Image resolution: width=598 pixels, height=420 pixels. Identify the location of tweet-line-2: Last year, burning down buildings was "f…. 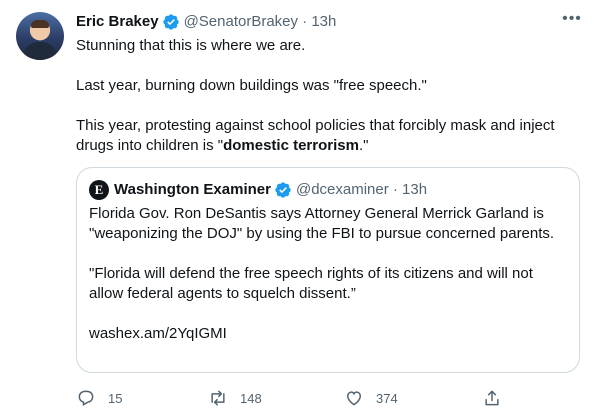
(251, 85).